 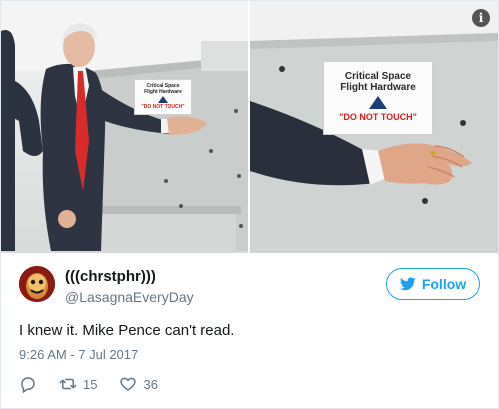 I want to click on tweet-text: I knew it. Mike Pence can't read., so click(x=127, y=330).